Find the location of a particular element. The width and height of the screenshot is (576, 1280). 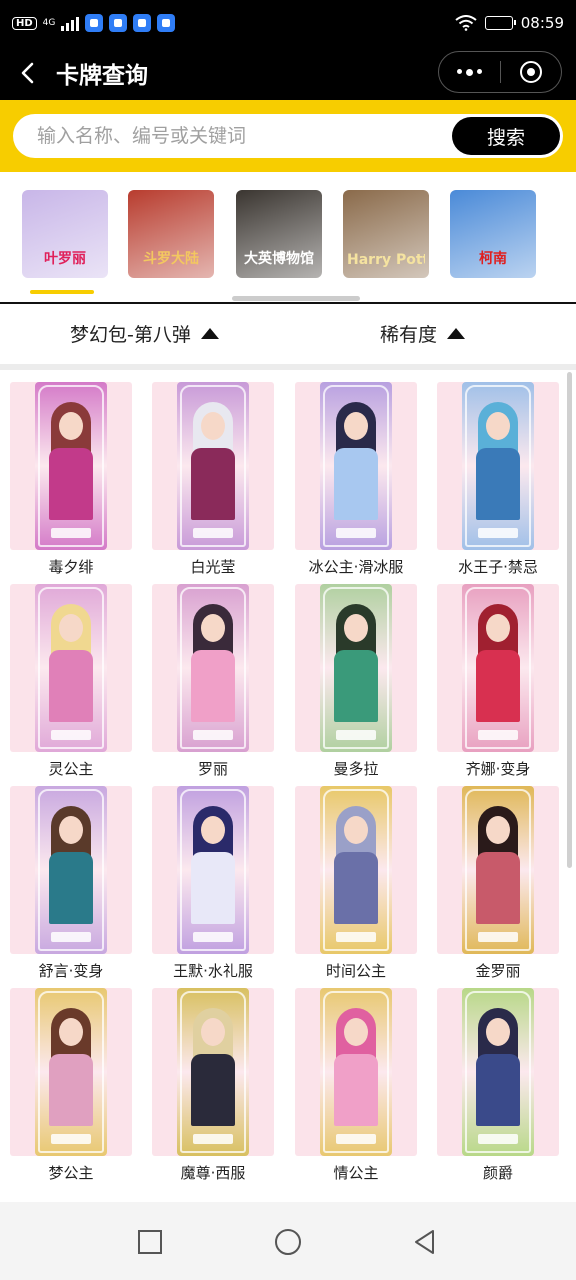

card-item: 灵公主 is located at coordinates (71, 681).